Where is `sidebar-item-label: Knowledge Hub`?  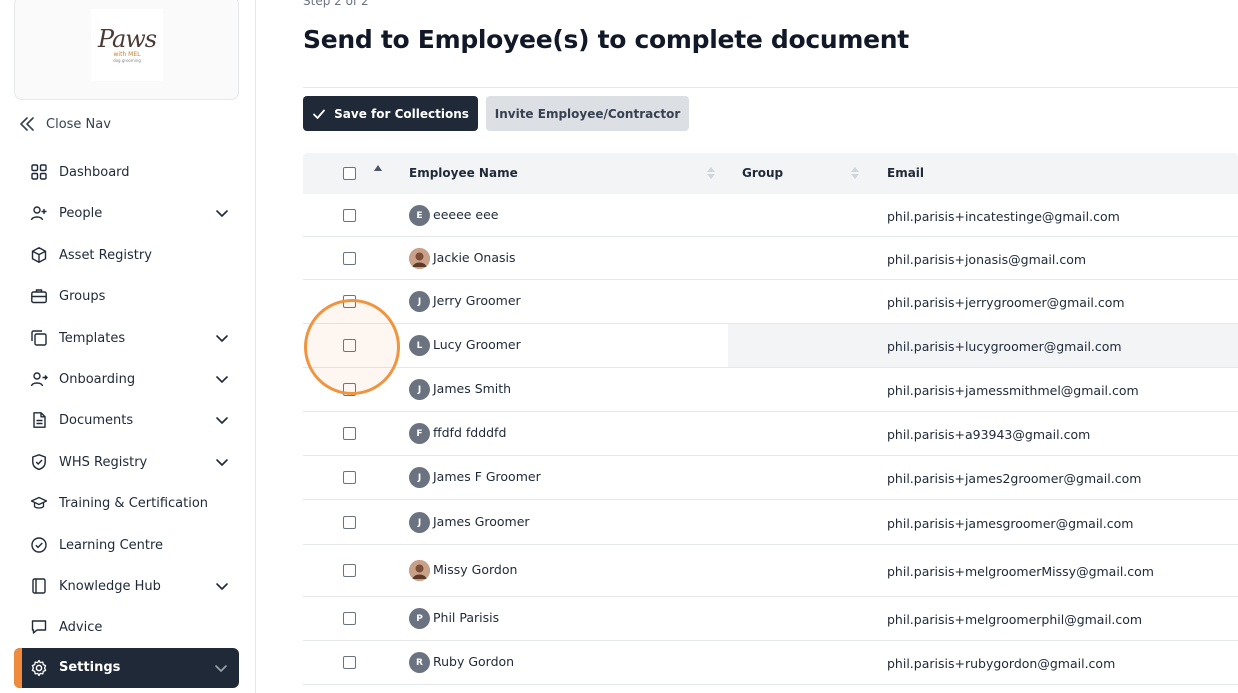 sidebar-item-label: Knowledge Hub is located at coordinates (110, 586).